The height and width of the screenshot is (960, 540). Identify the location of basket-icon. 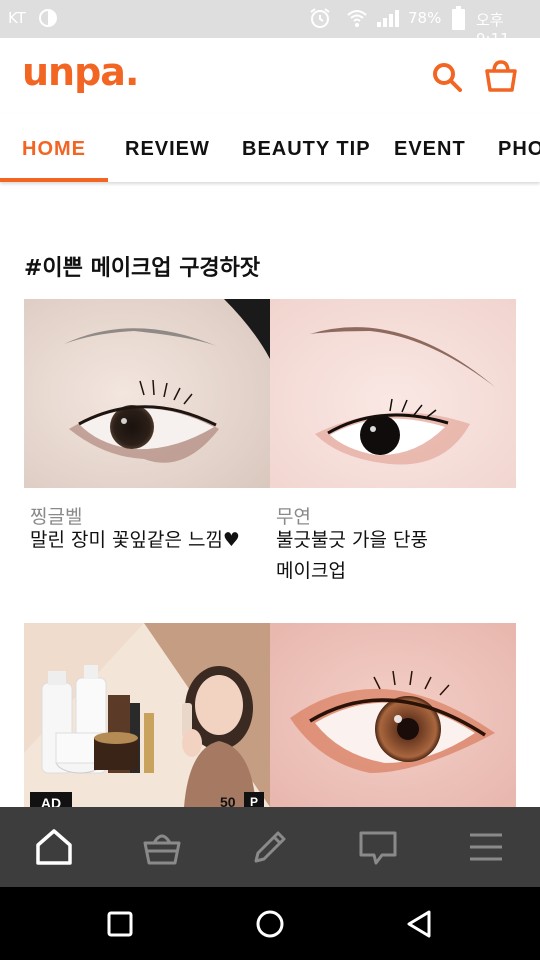
(162, 847).